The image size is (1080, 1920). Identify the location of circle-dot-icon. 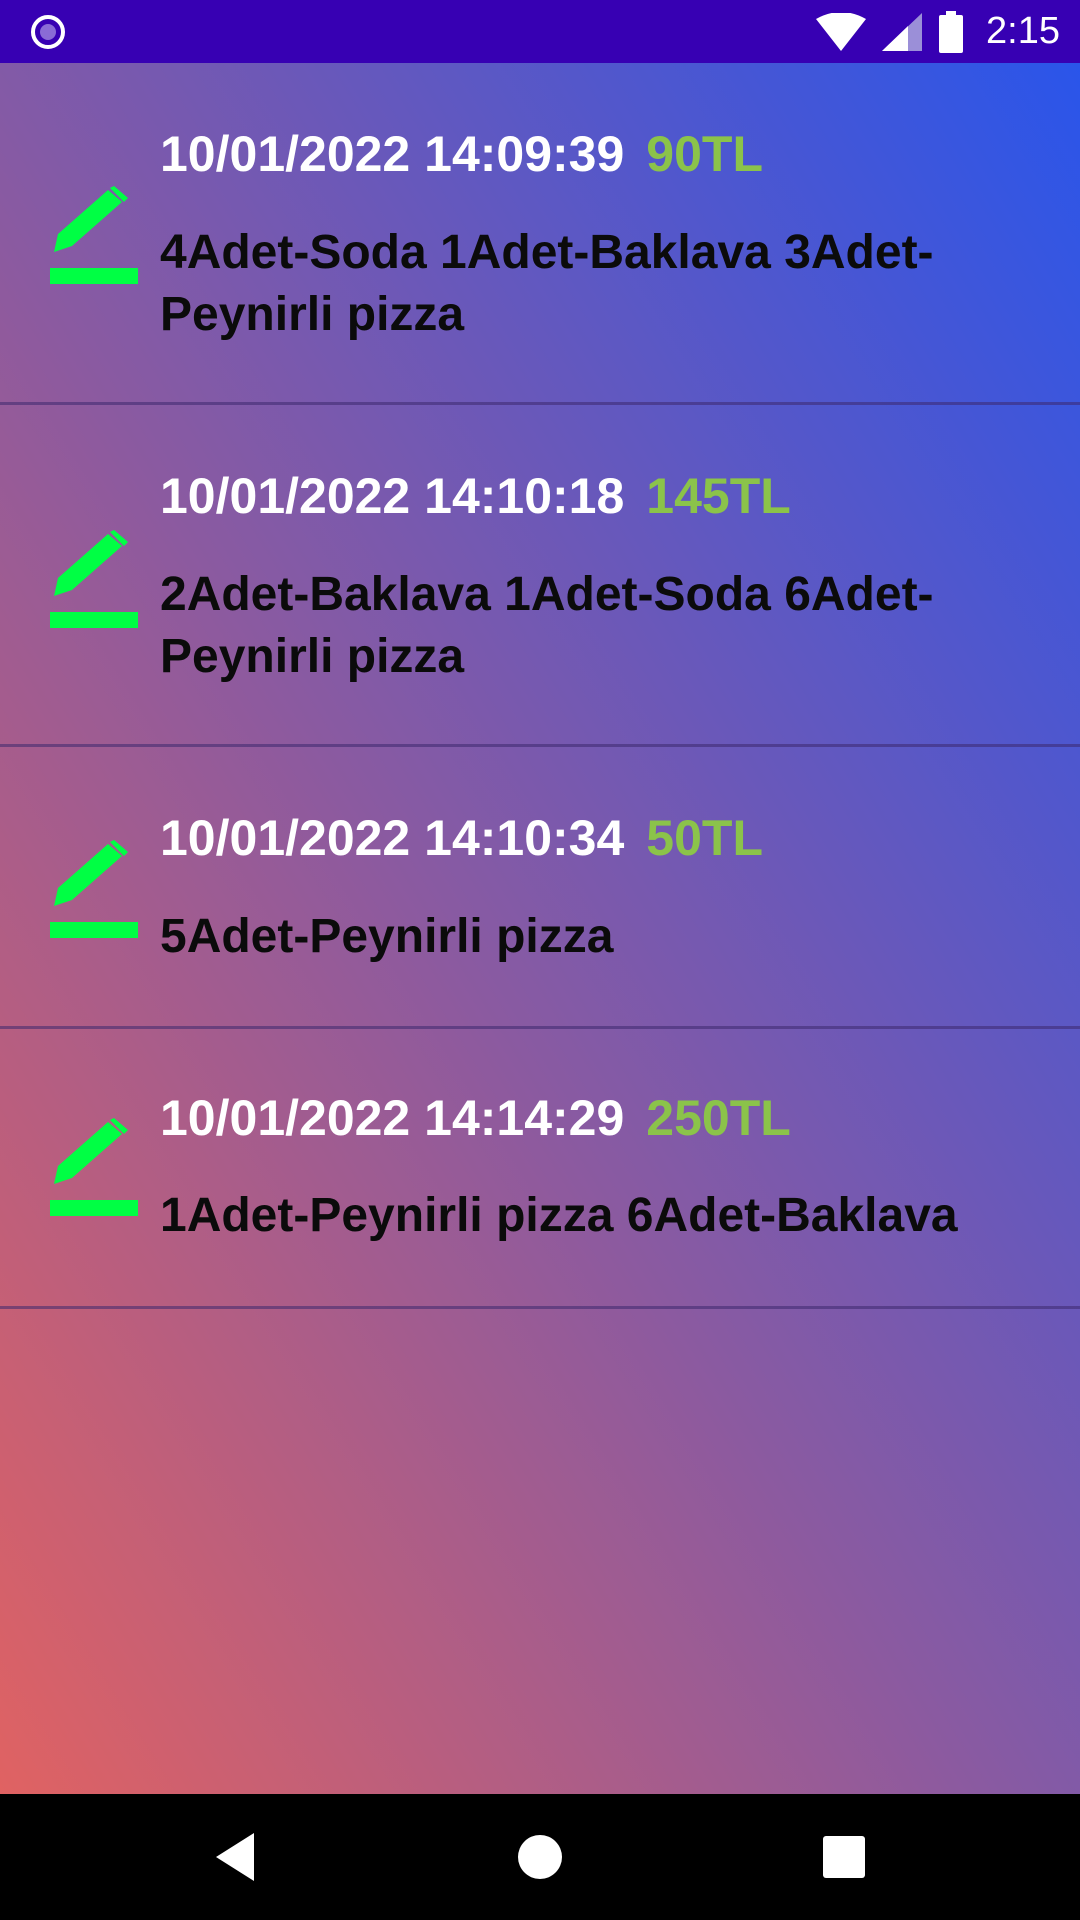
(48, 32).